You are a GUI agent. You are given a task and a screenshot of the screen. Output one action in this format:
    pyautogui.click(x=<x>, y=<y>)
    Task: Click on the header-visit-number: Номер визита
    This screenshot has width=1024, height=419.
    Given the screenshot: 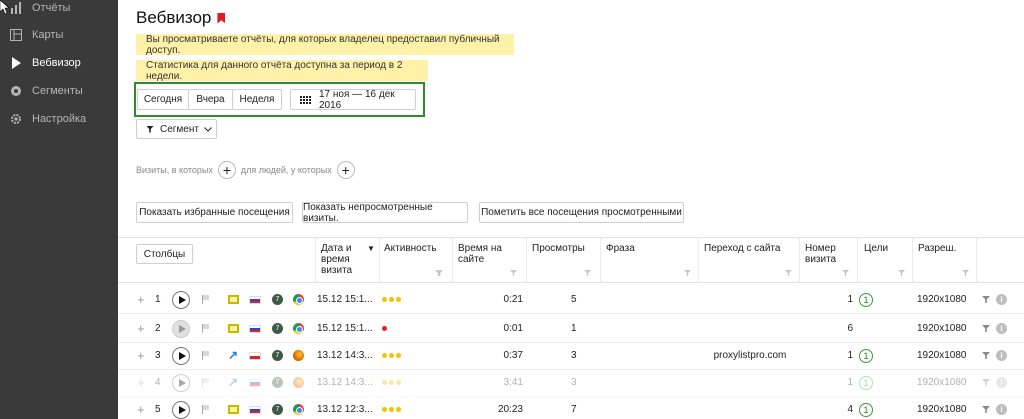 What is the action you would take?
    pyautogui.click(x=828, y=254)
    